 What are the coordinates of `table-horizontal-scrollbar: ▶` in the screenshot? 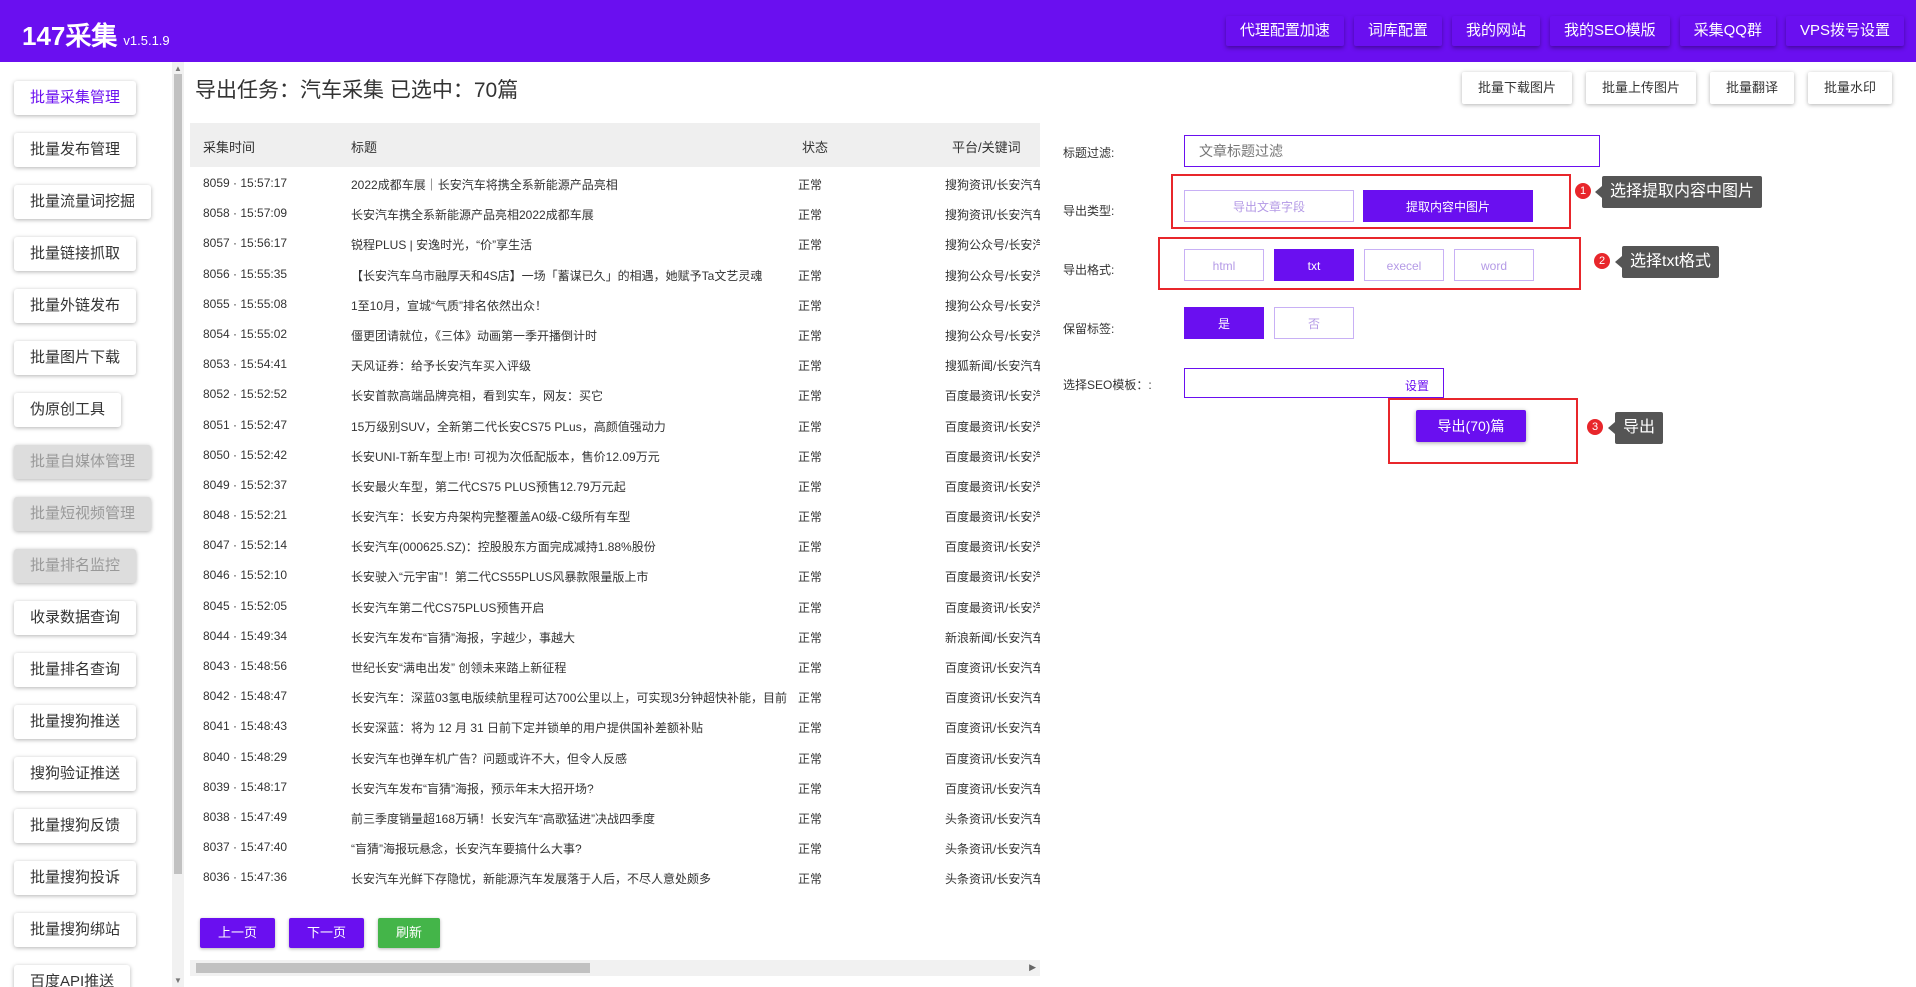 It's located at (615, 968).